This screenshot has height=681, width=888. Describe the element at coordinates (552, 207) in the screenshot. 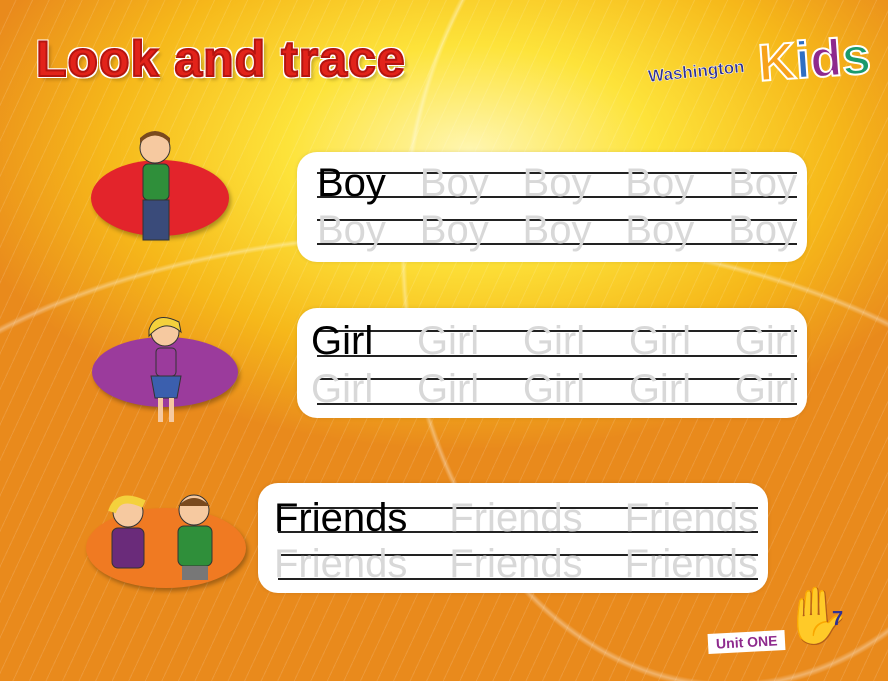

I see `trace-card-boy: Boy Boy Boy Boy Boy Boy Boy Boy Boy Boy` at that location.